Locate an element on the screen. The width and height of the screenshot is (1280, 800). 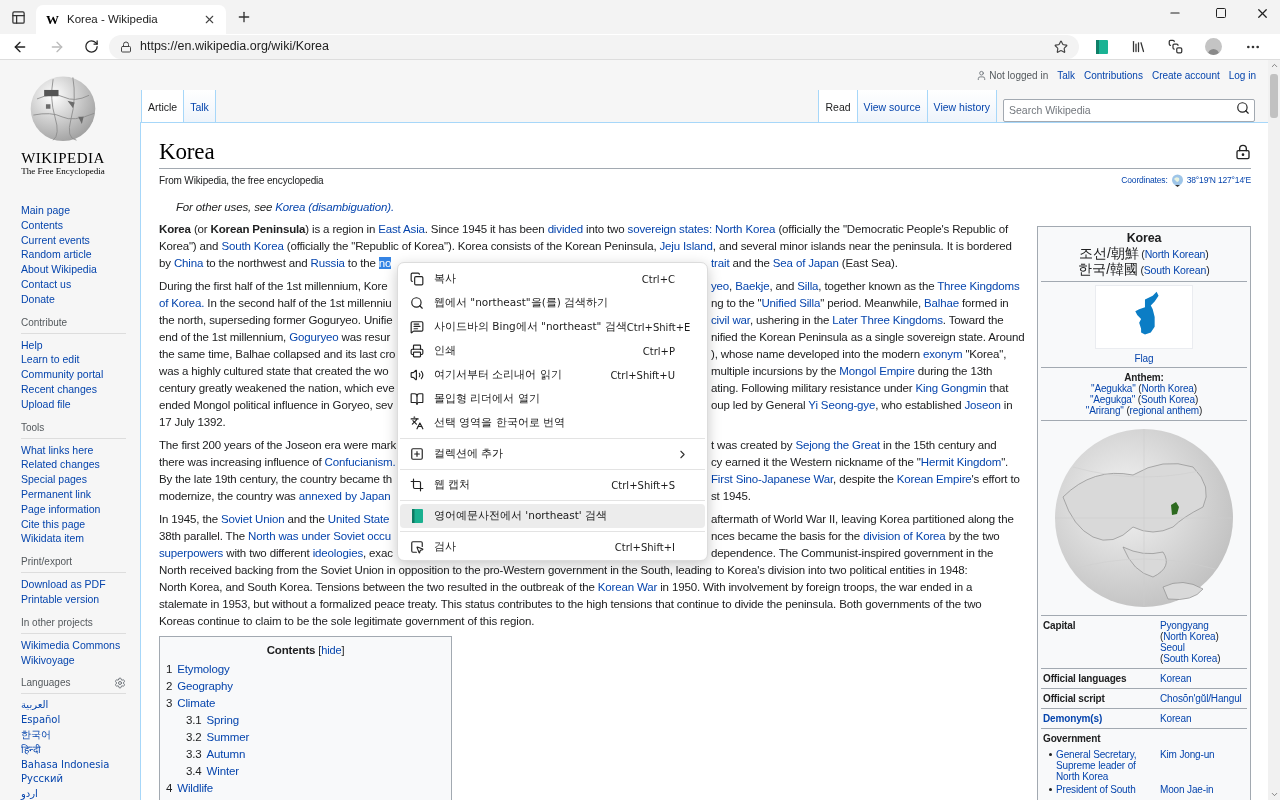
sidebar-link: اردو is located at coordinates (73, 793).